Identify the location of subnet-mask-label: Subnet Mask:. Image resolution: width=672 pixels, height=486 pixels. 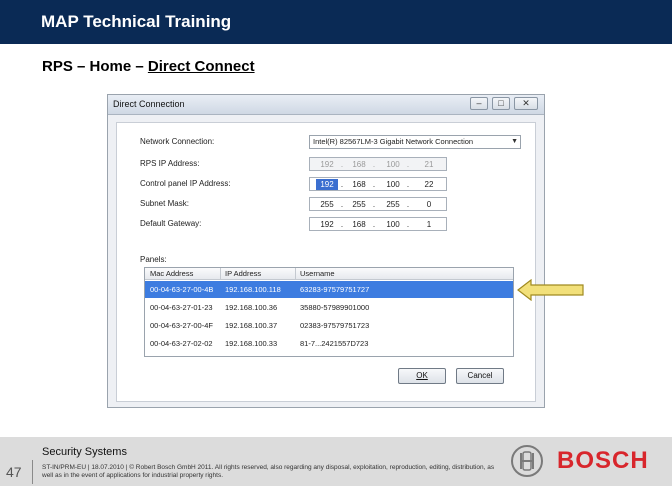
(164, 203).